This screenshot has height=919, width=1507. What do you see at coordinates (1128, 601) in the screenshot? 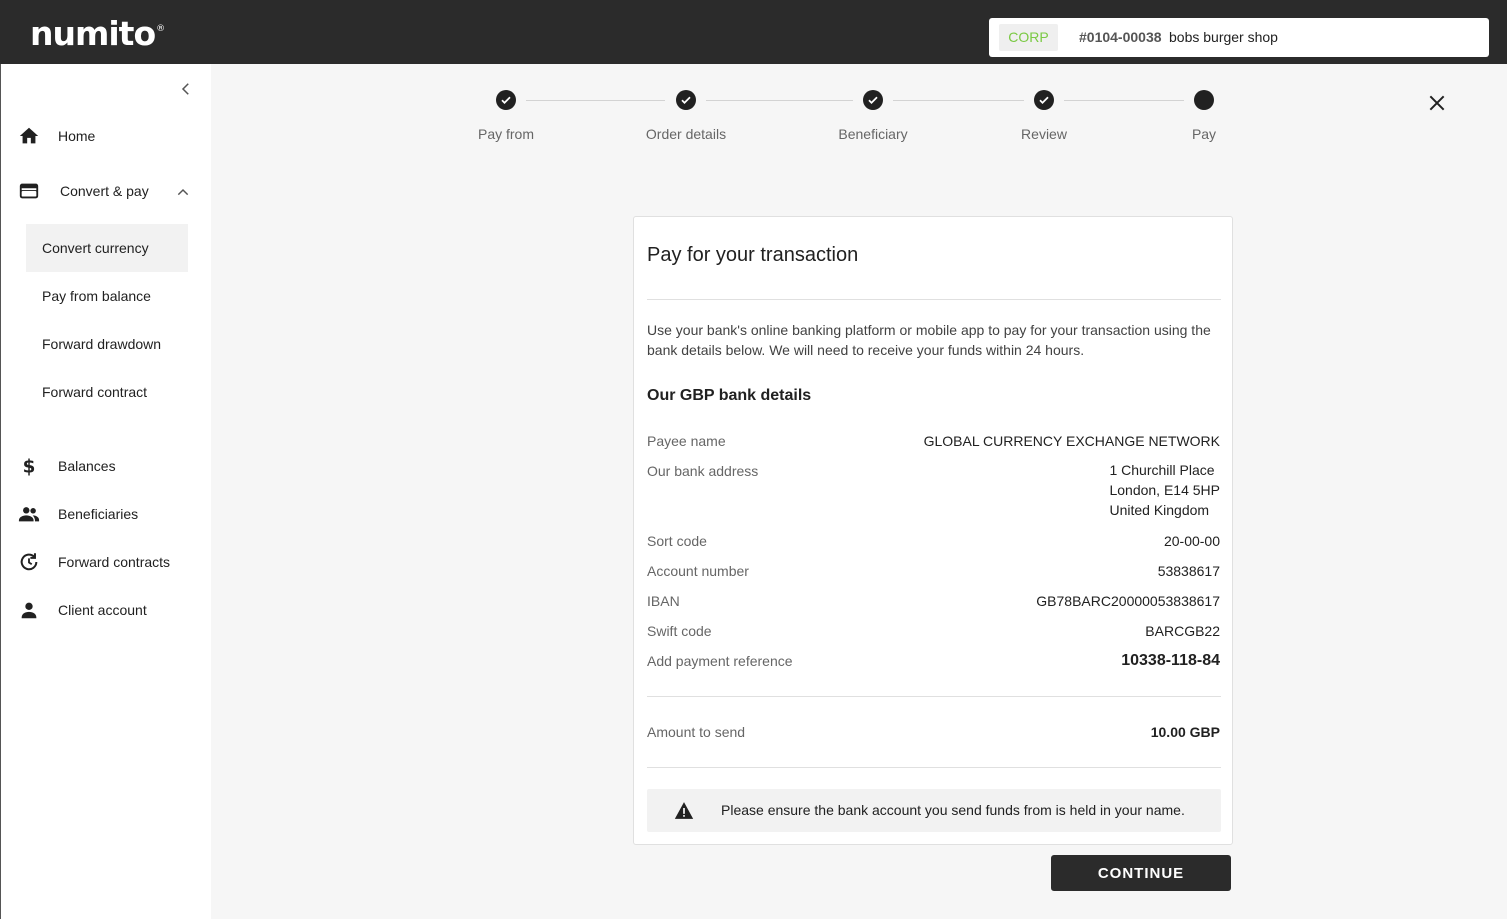
I see `iban-value: GB78BARC20000053838617` at bounding box center [1128, 601].